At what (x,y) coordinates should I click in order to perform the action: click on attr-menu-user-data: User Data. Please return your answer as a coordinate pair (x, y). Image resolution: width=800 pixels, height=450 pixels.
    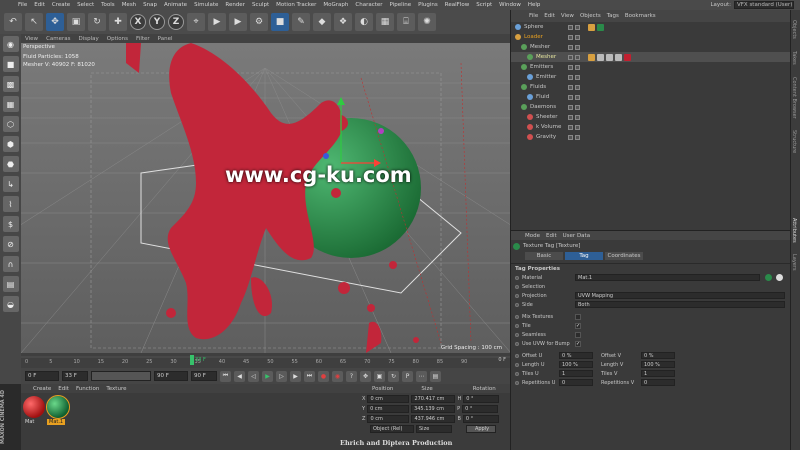
    Looking at the image, I should click on (576, 236).